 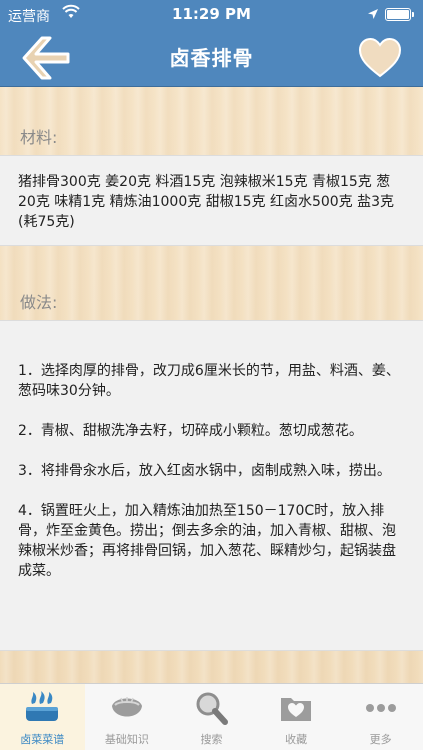 What do you see at coordinates (373, 14) in the screenshot?
I see `location-arrow-icon` at bounding box center [373, 14].